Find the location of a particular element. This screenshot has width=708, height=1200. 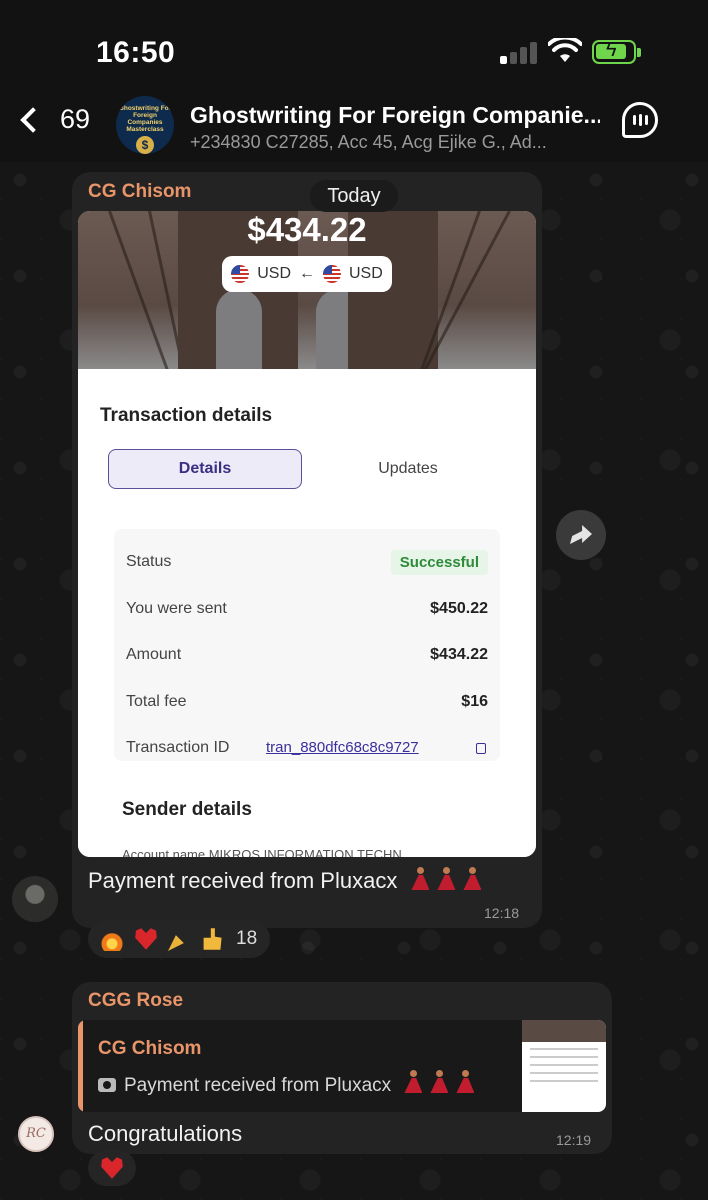

quote-sender: CG Chisom is located at coordinates (150, 1048).